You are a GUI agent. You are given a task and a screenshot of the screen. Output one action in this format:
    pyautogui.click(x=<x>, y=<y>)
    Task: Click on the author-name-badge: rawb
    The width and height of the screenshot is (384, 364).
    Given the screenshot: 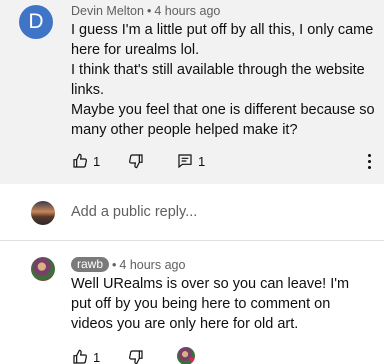 What is the action you would take?
    pyautogui.click(x=90, y=264)
    